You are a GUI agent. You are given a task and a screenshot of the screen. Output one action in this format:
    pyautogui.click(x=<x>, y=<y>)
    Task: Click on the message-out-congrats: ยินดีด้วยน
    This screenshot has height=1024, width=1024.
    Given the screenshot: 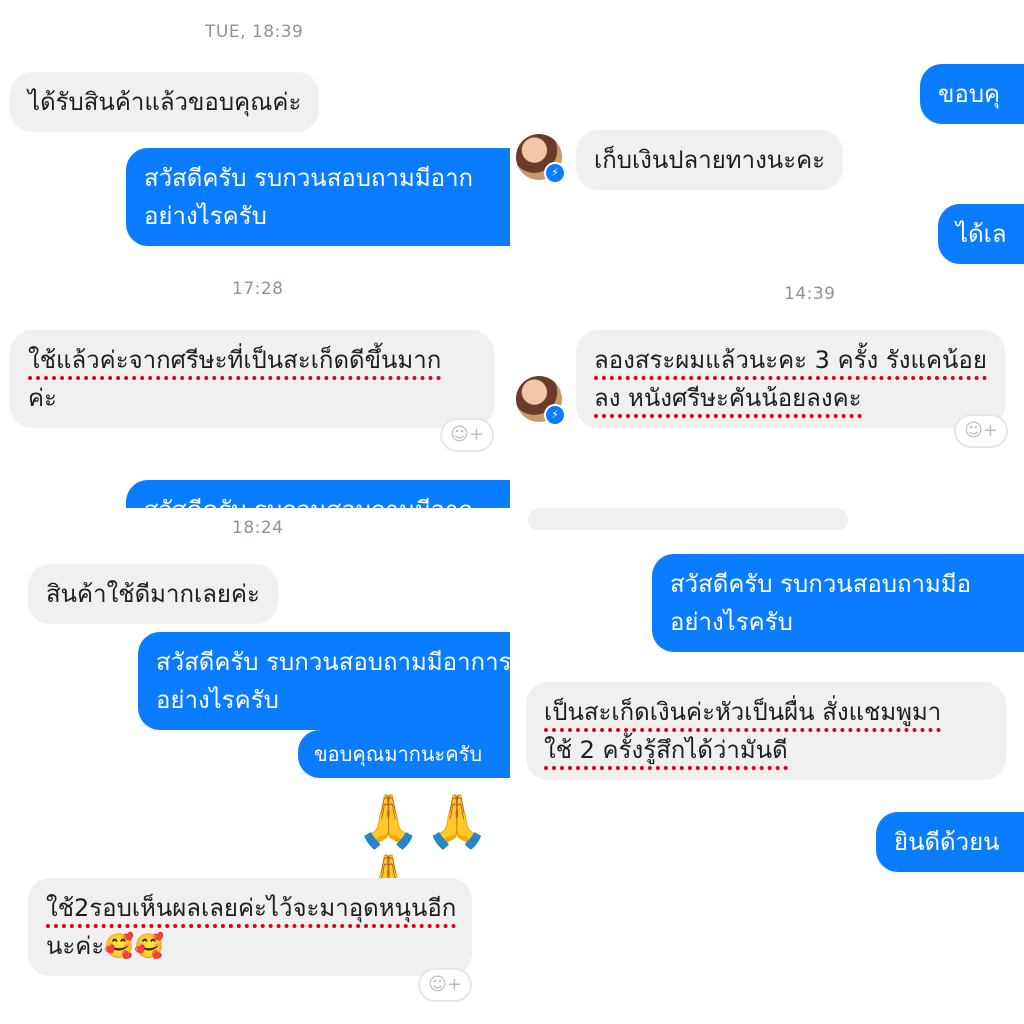 What is the action you would take?
    pyautogui.click(x=950, y=842)
    